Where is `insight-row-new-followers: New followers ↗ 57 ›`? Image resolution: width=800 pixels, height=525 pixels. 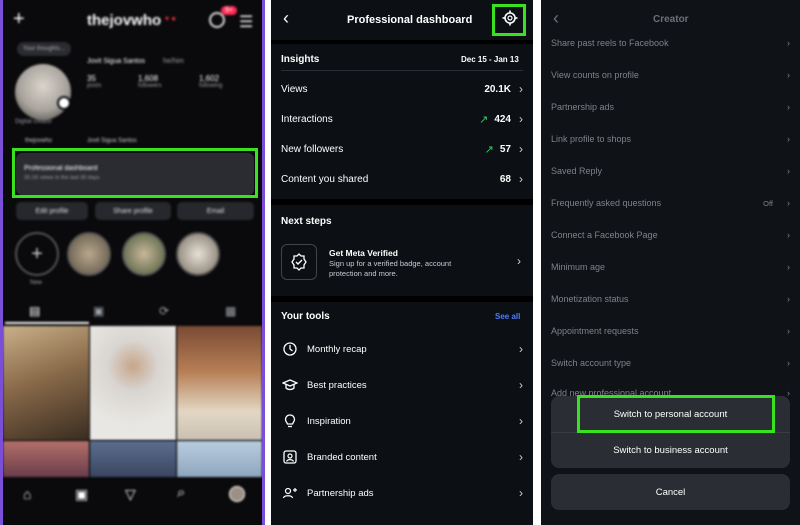 insight-row-new-followers: New followers ↗ 57 › is located at coordinates (402, 149).